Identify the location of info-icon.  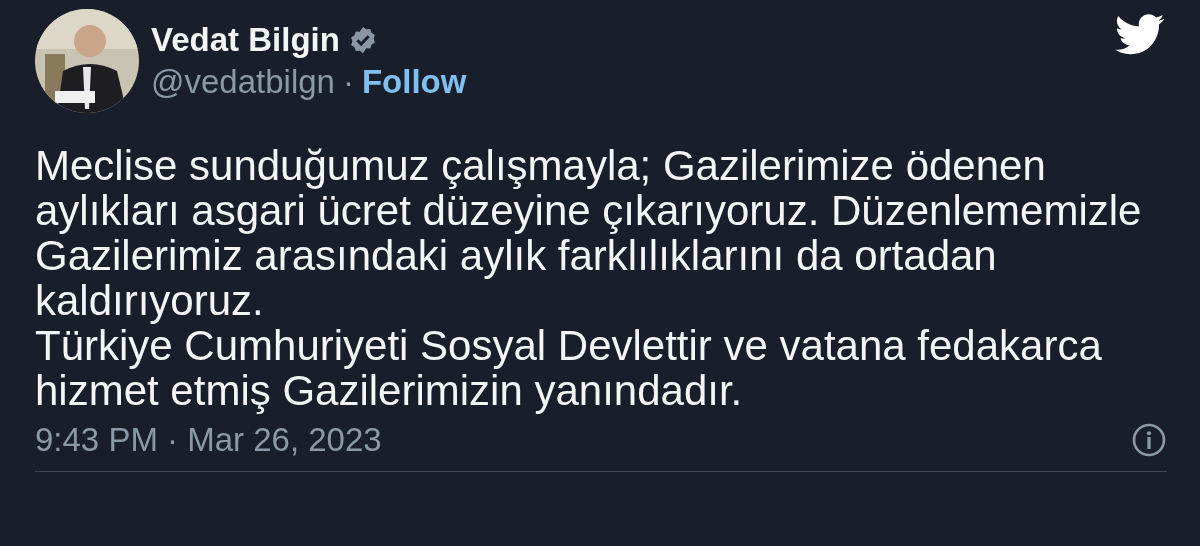
(1149, 440).